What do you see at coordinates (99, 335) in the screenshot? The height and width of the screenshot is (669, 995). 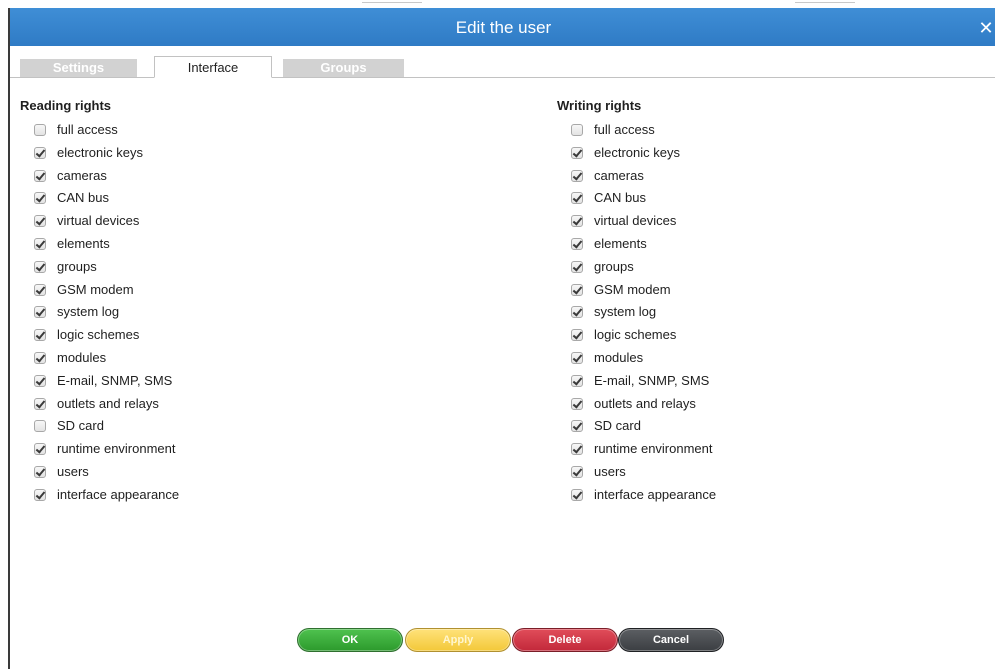 I see `reading-right-item: logic schemes` at bounding box center [99, 335].